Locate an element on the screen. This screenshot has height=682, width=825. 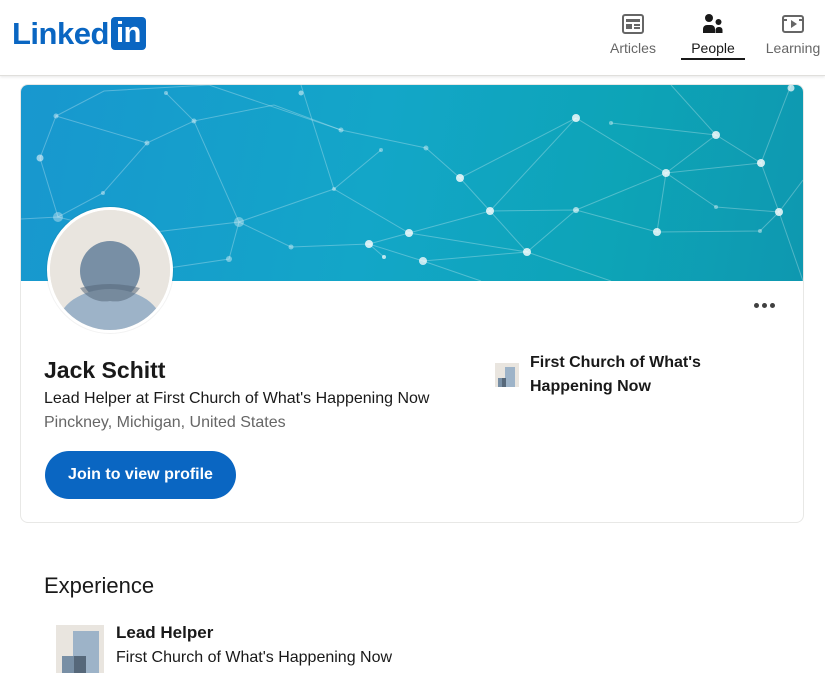
nav-learning: Learning is located at coordinates (793, 36).